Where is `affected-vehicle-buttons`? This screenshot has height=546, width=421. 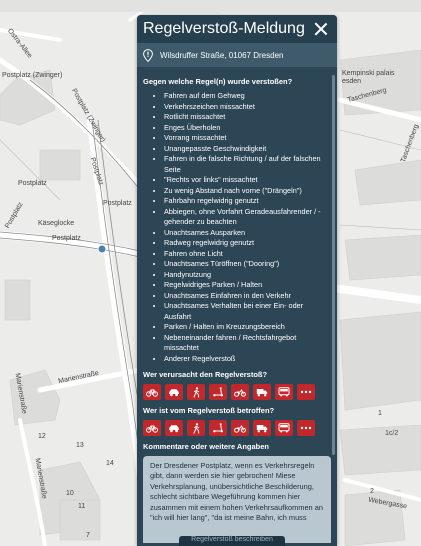
affected-vehicle-buttons is located at coordinates (237, 428).